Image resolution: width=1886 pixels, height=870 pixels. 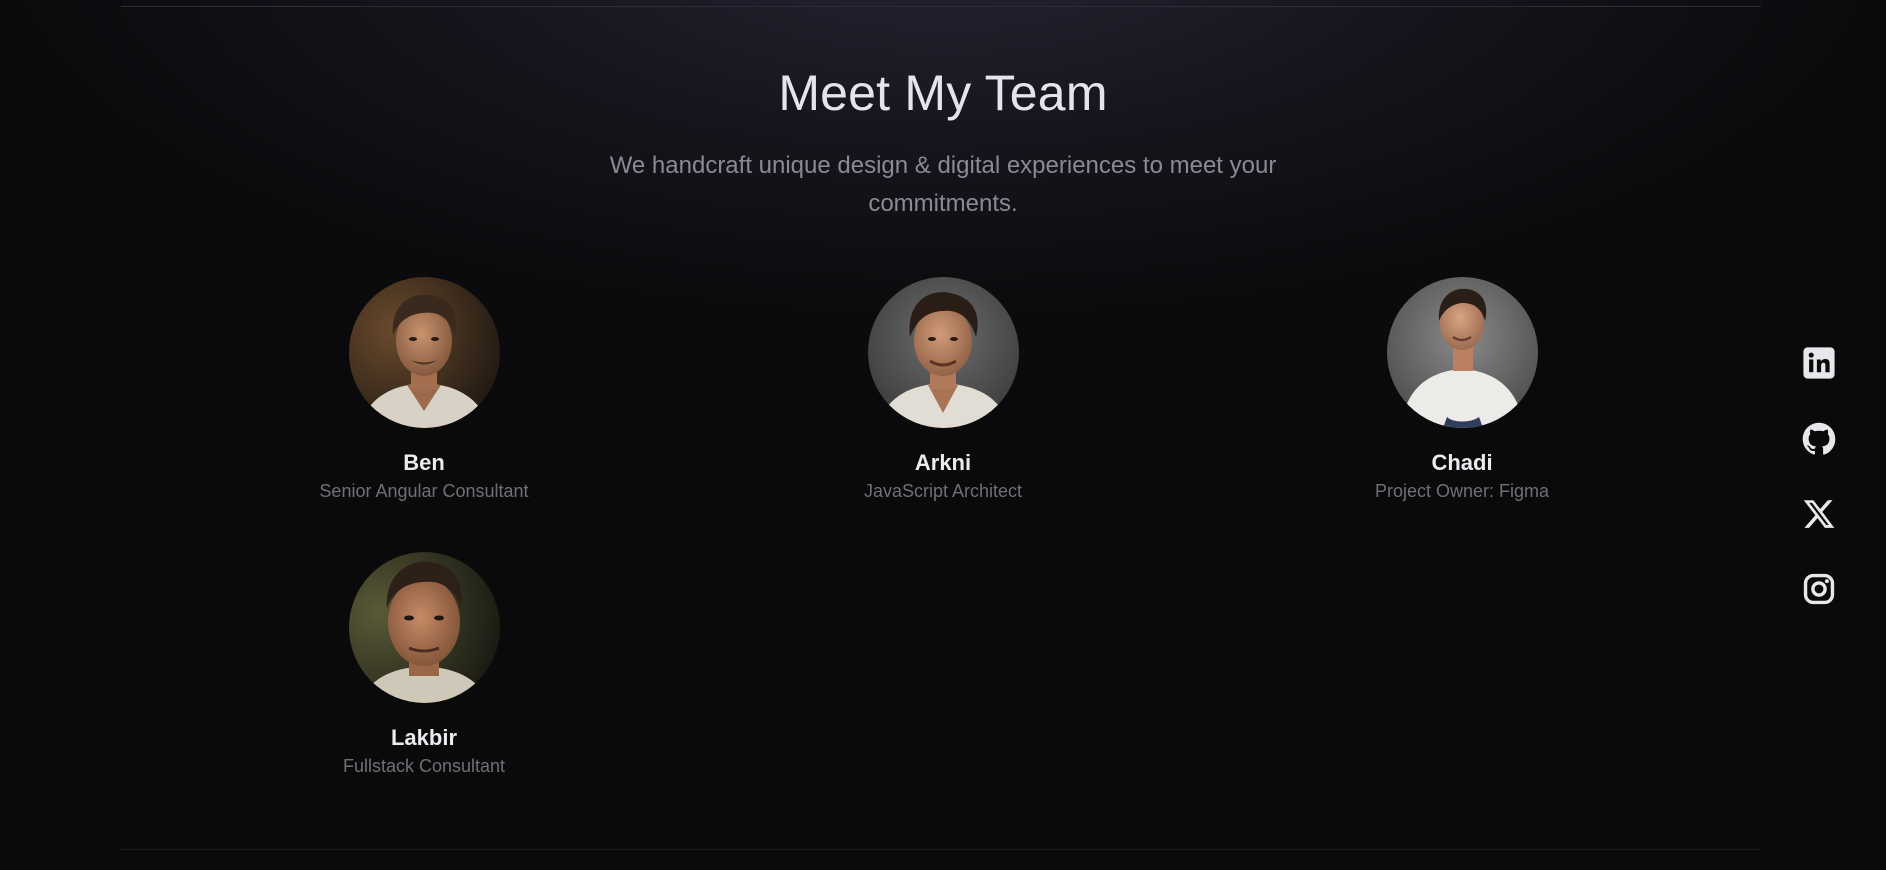 What do you see at coordinates (941, 849) in the screenshot?
I see `bottom-divider` at bounding box center [941, 849].